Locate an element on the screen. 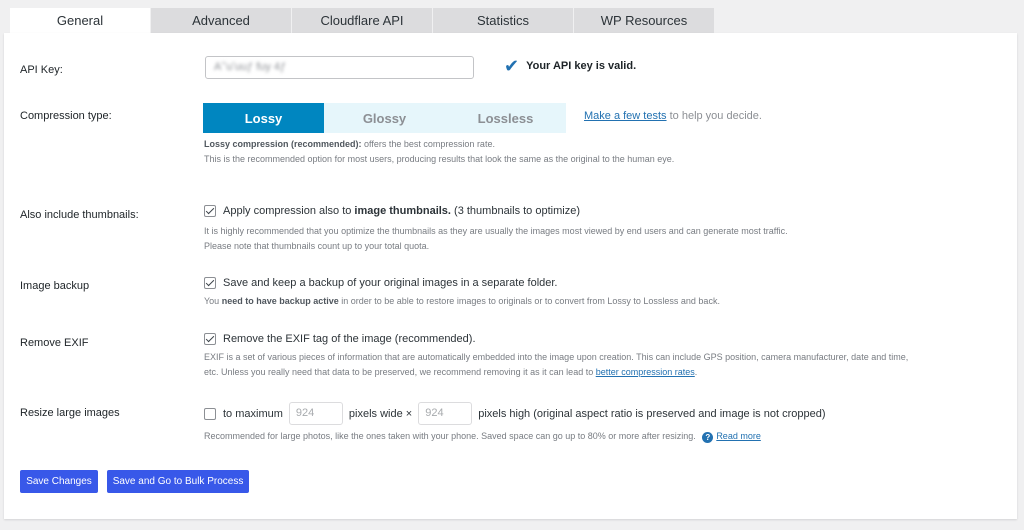 The image size is (1024, 530). api-key-status: ✔ Your API key is valid. is located at coordinates (570, 66).